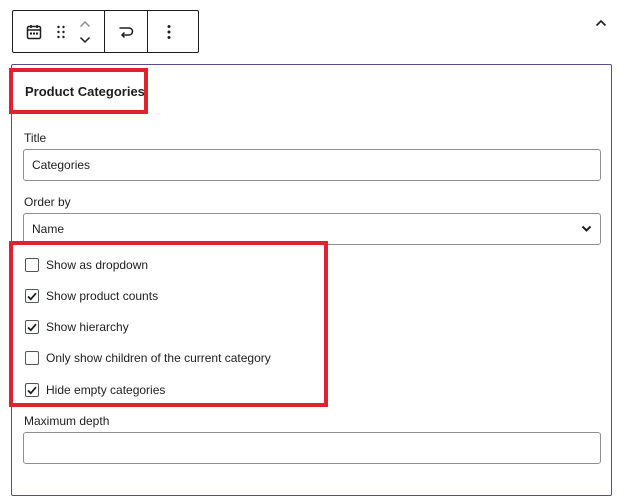 The width and height of the screenshot is (625, 504). Describe the element at coordinates (85, 91) in the screenshot. I see `panel-title: Product Categories` at that location.